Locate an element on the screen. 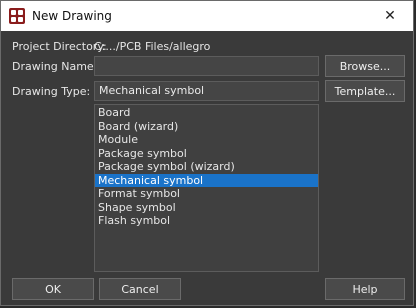 The image size is (416, 308). drawing-type-item: Mechanical symbol is located at coordinates (206, 180).